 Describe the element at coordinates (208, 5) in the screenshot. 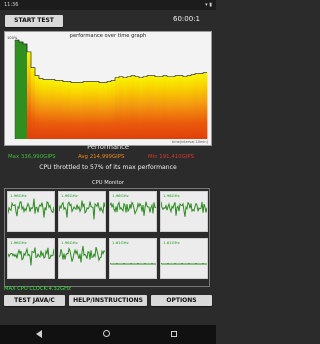

I see `status-icons: ▾ ▮` at that location.